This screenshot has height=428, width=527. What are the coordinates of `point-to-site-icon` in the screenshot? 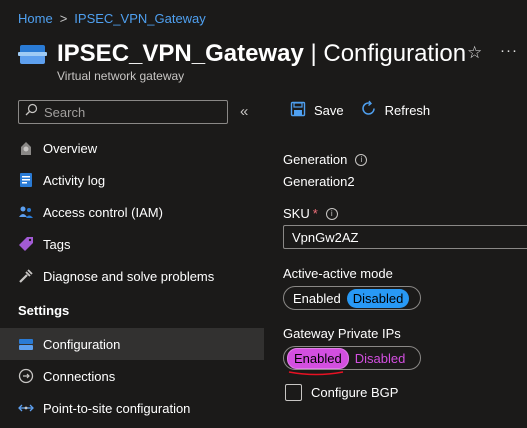 It's located at (26, 408).